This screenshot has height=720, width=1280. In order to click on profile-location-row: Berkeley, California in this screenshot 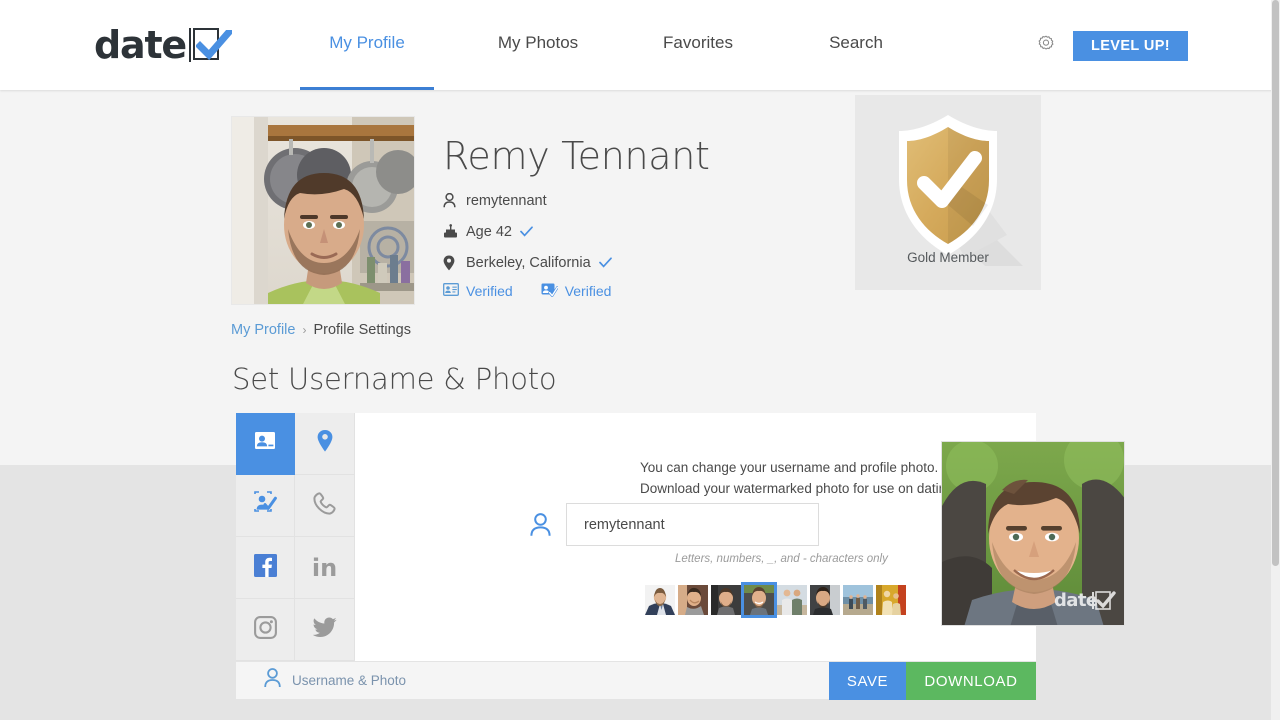, I will do `click(643, 263)`.